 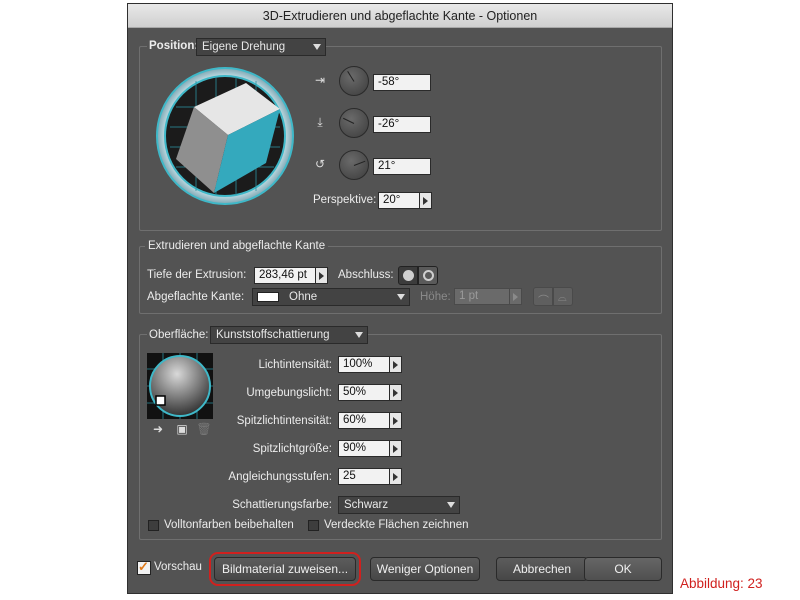 I want to click on x-rotation-dial, so click(x=354, y=81).